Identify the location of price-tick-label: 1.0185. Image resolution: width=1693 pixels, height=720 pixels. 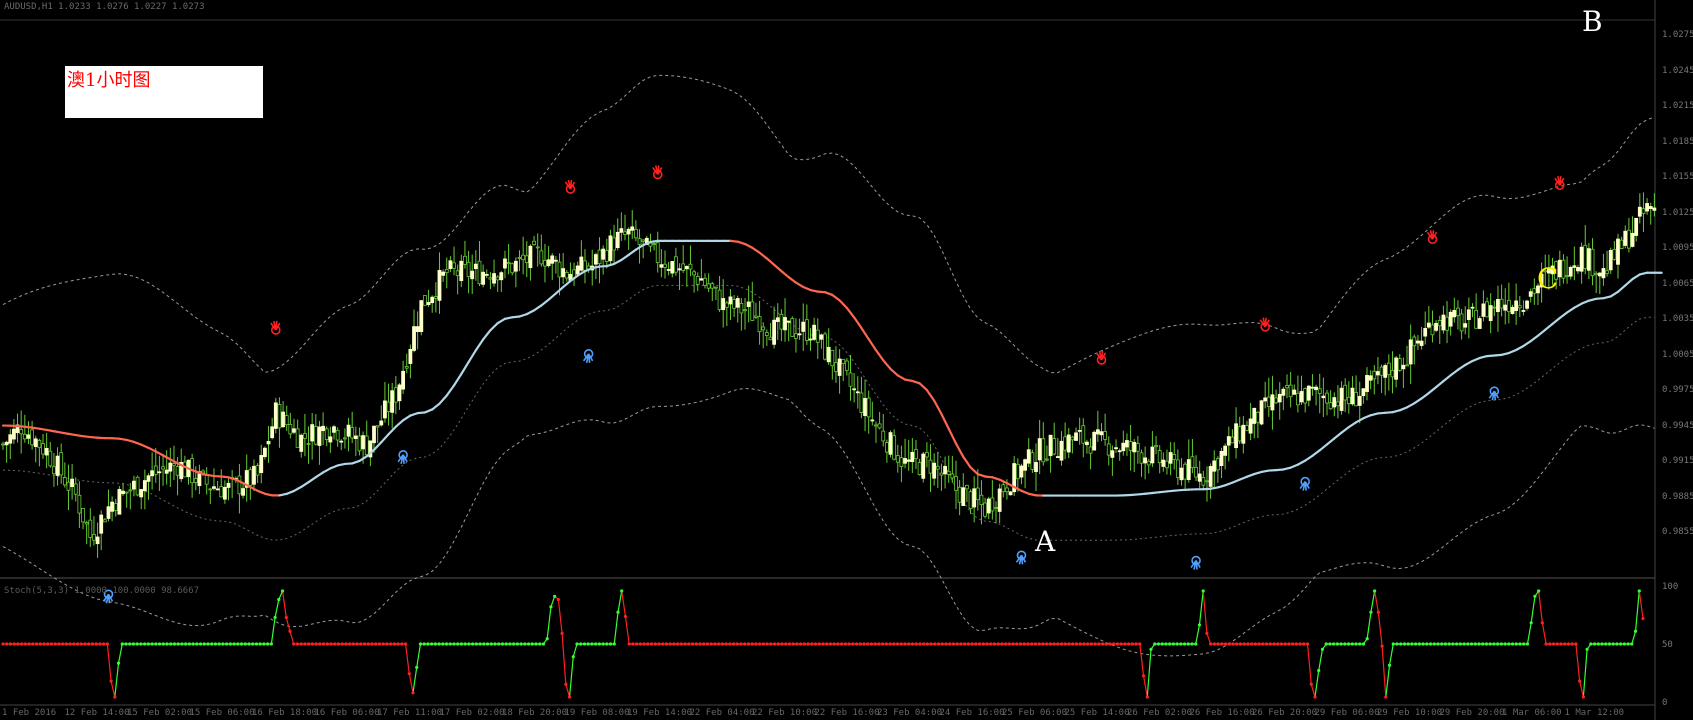
(1677, 141).